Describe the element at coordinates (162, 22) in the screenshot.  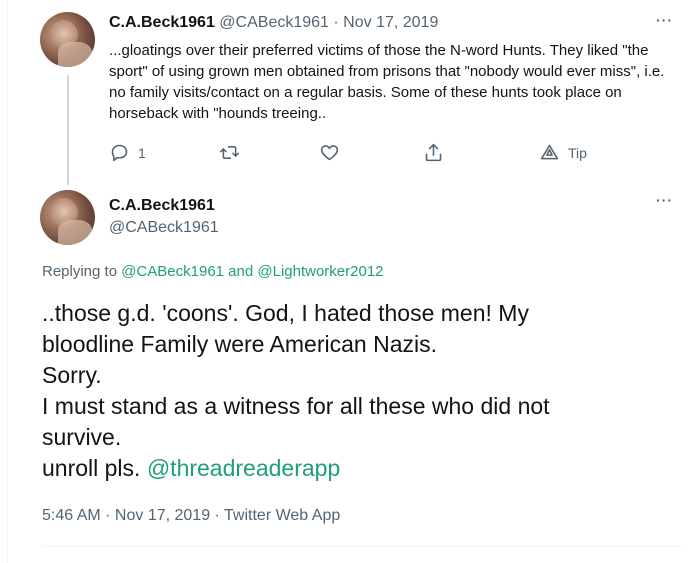
I see `tweet1-display-name: C.A.Beck1961` at that location.